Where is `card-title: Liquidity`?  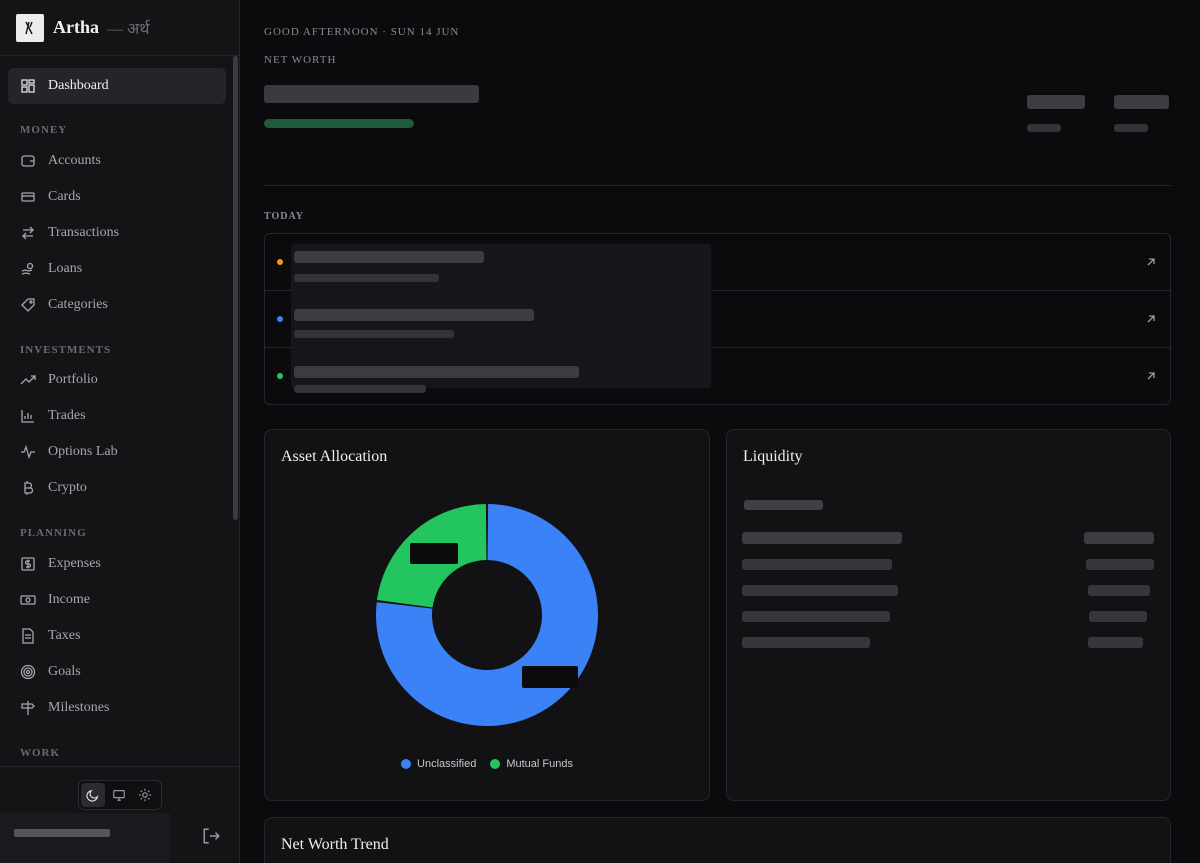
card-title: Liquidity is located at coordinates (773, 456).